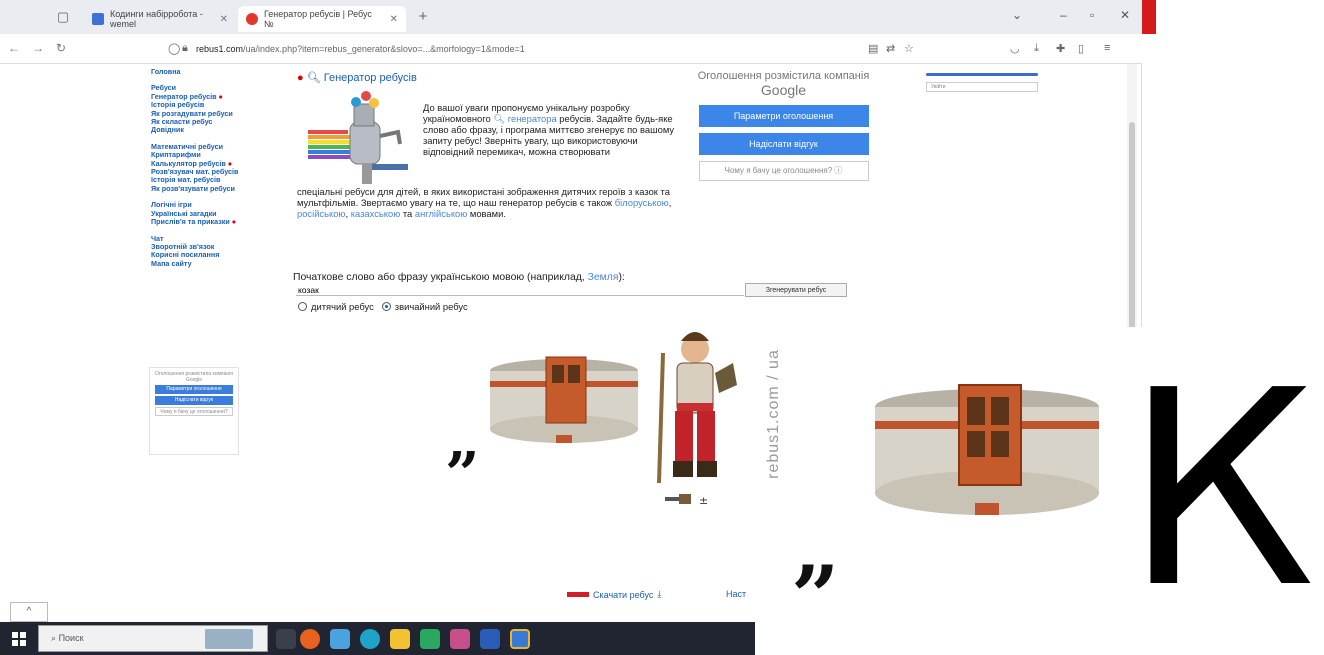 This screenshot has width=1324, height=655. What do you see at coordinates (220, 49) in the screenshot?
I see `url-domain: rebus1.com` at bounding box center [220, 49].